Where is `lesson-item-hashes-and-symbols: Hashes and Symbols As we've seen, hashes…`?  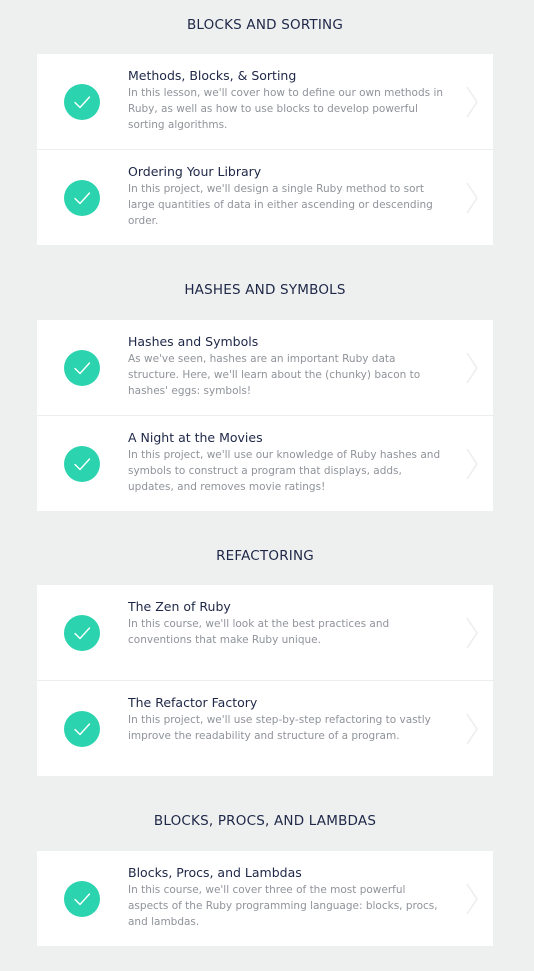
lesson-item-hashes-and-symbols: Hashes and Symbols As we've seen, hashes… is located at coordinates (265, 367).